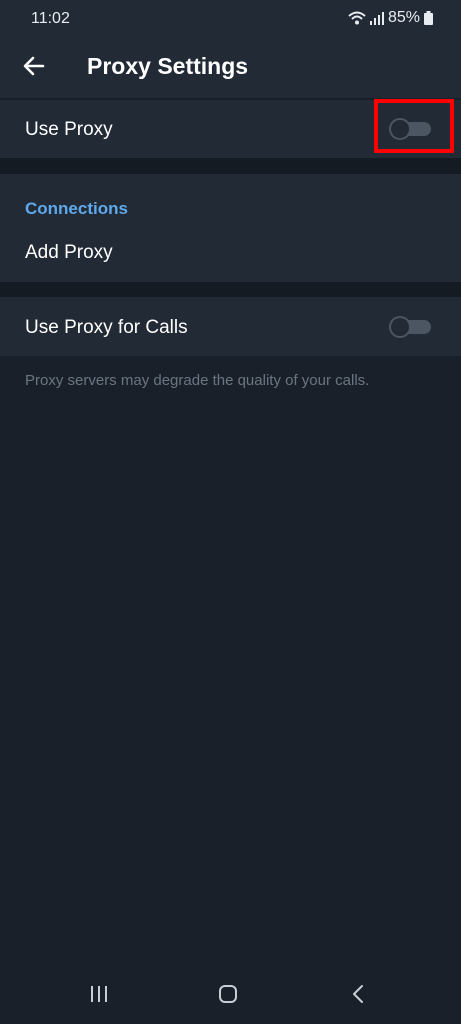  What do you see at coordinates (230, 228) in the screenshot?
I see `connections-section: Connections Add Proxy` at bounding box center [230, 228].